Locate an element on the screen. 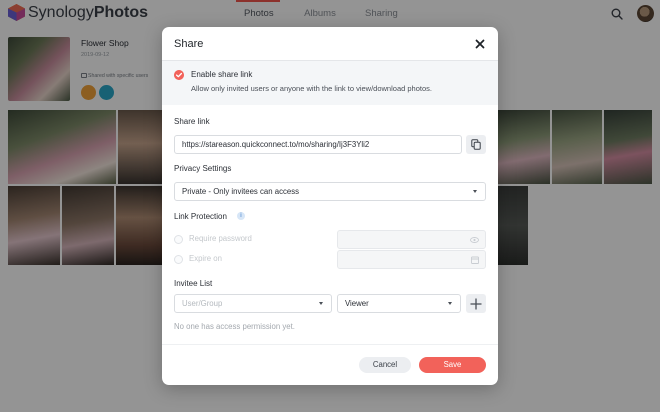 The width and height of the screenshot is (660, 412). close-icon is located at coordinates (480, 44).